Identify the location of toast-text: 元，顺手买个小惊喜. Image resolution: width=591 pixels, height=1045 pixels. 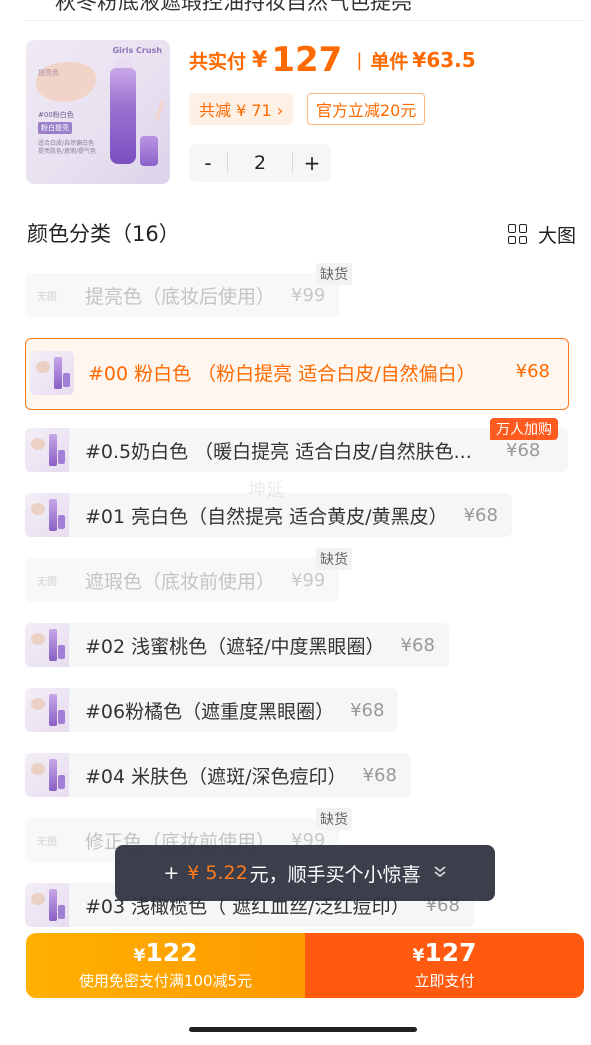
(335, 874).